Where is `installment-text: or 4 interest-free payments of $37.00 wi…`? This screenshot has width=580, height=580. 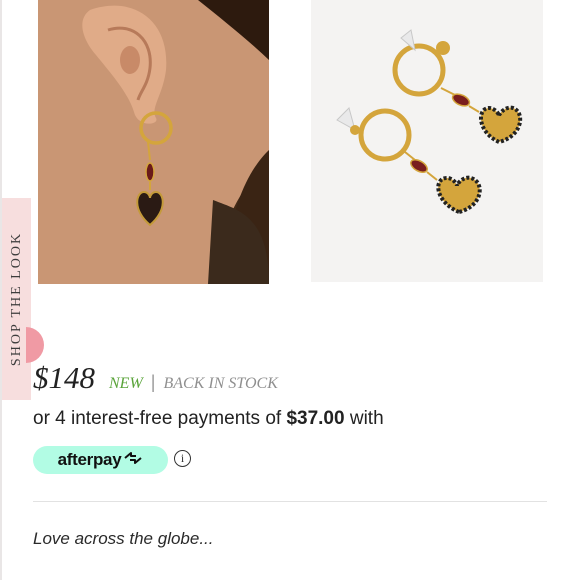 installment-text: or 4 interest-free payments of $37.00 wi… is located at coordinates (208, 419).